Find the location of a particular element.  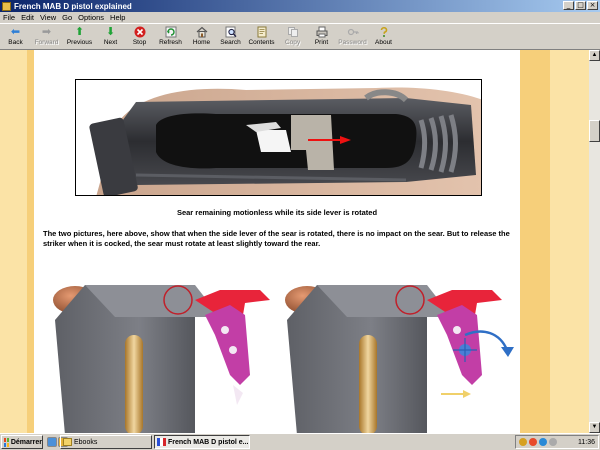

start-label: Démarrer is located at coordinates (26, 442).